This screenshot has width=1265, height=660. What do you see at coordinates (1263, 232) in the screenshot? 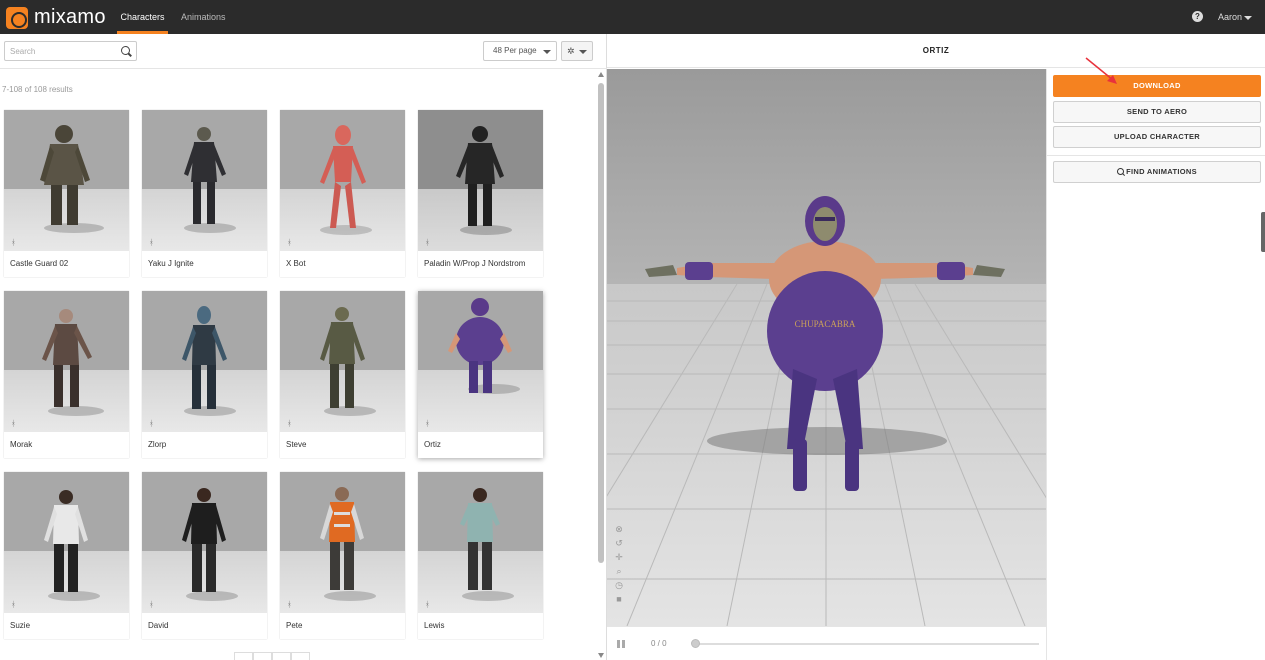
I see `side-panel-tab` at bounding box center [1263, 232].